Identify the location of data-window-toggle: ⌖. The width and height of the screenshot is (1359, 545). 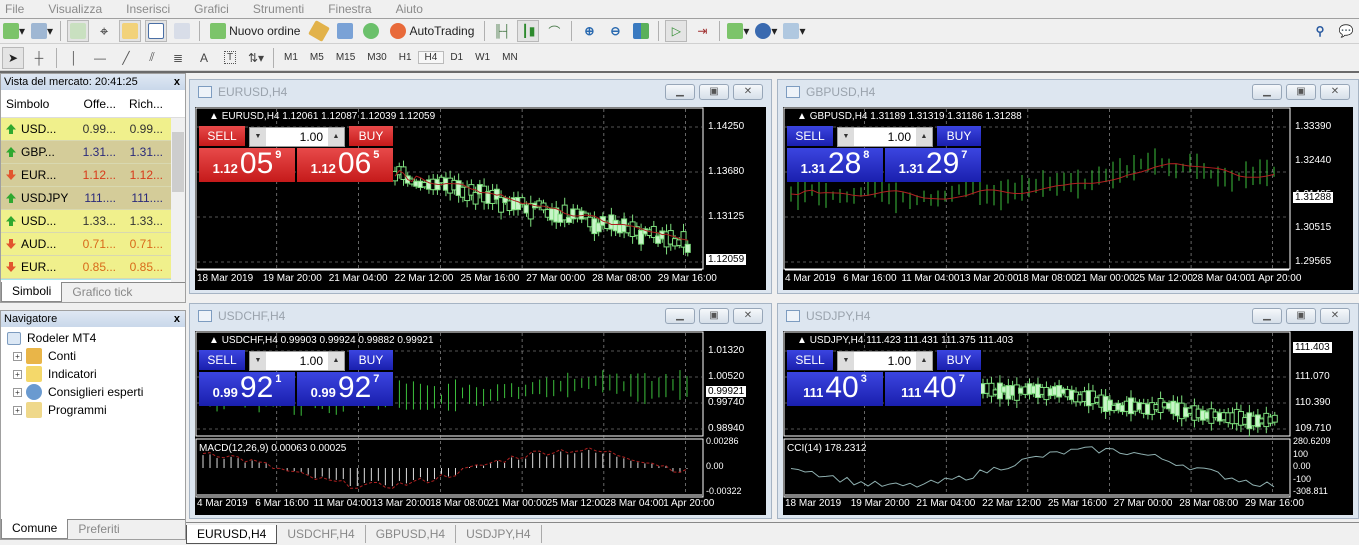
(104, 31).